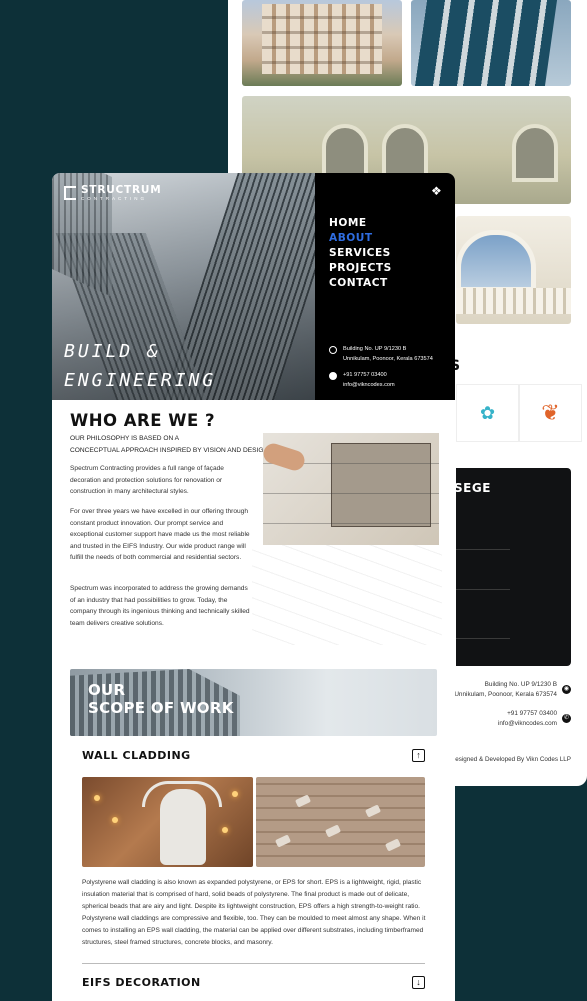  I want to click on client-logo-flame: ❦, so click(550, 413).